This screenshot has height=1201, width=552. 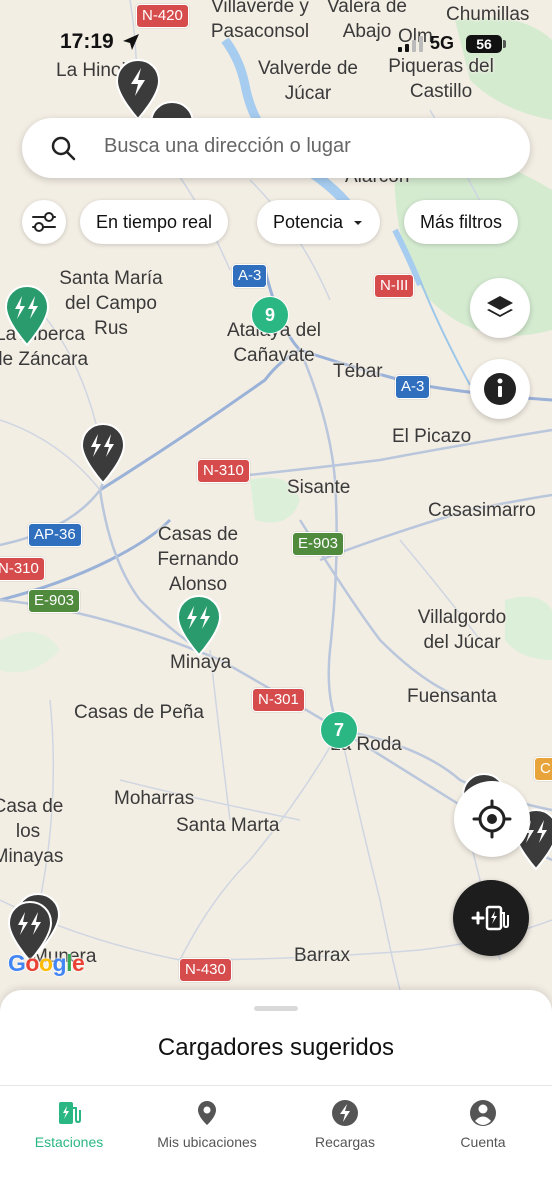 What do you see at coordinates (207, 1113) in the screenshot?
I see `location-pin-icon` at bounding box center [207, 1113].